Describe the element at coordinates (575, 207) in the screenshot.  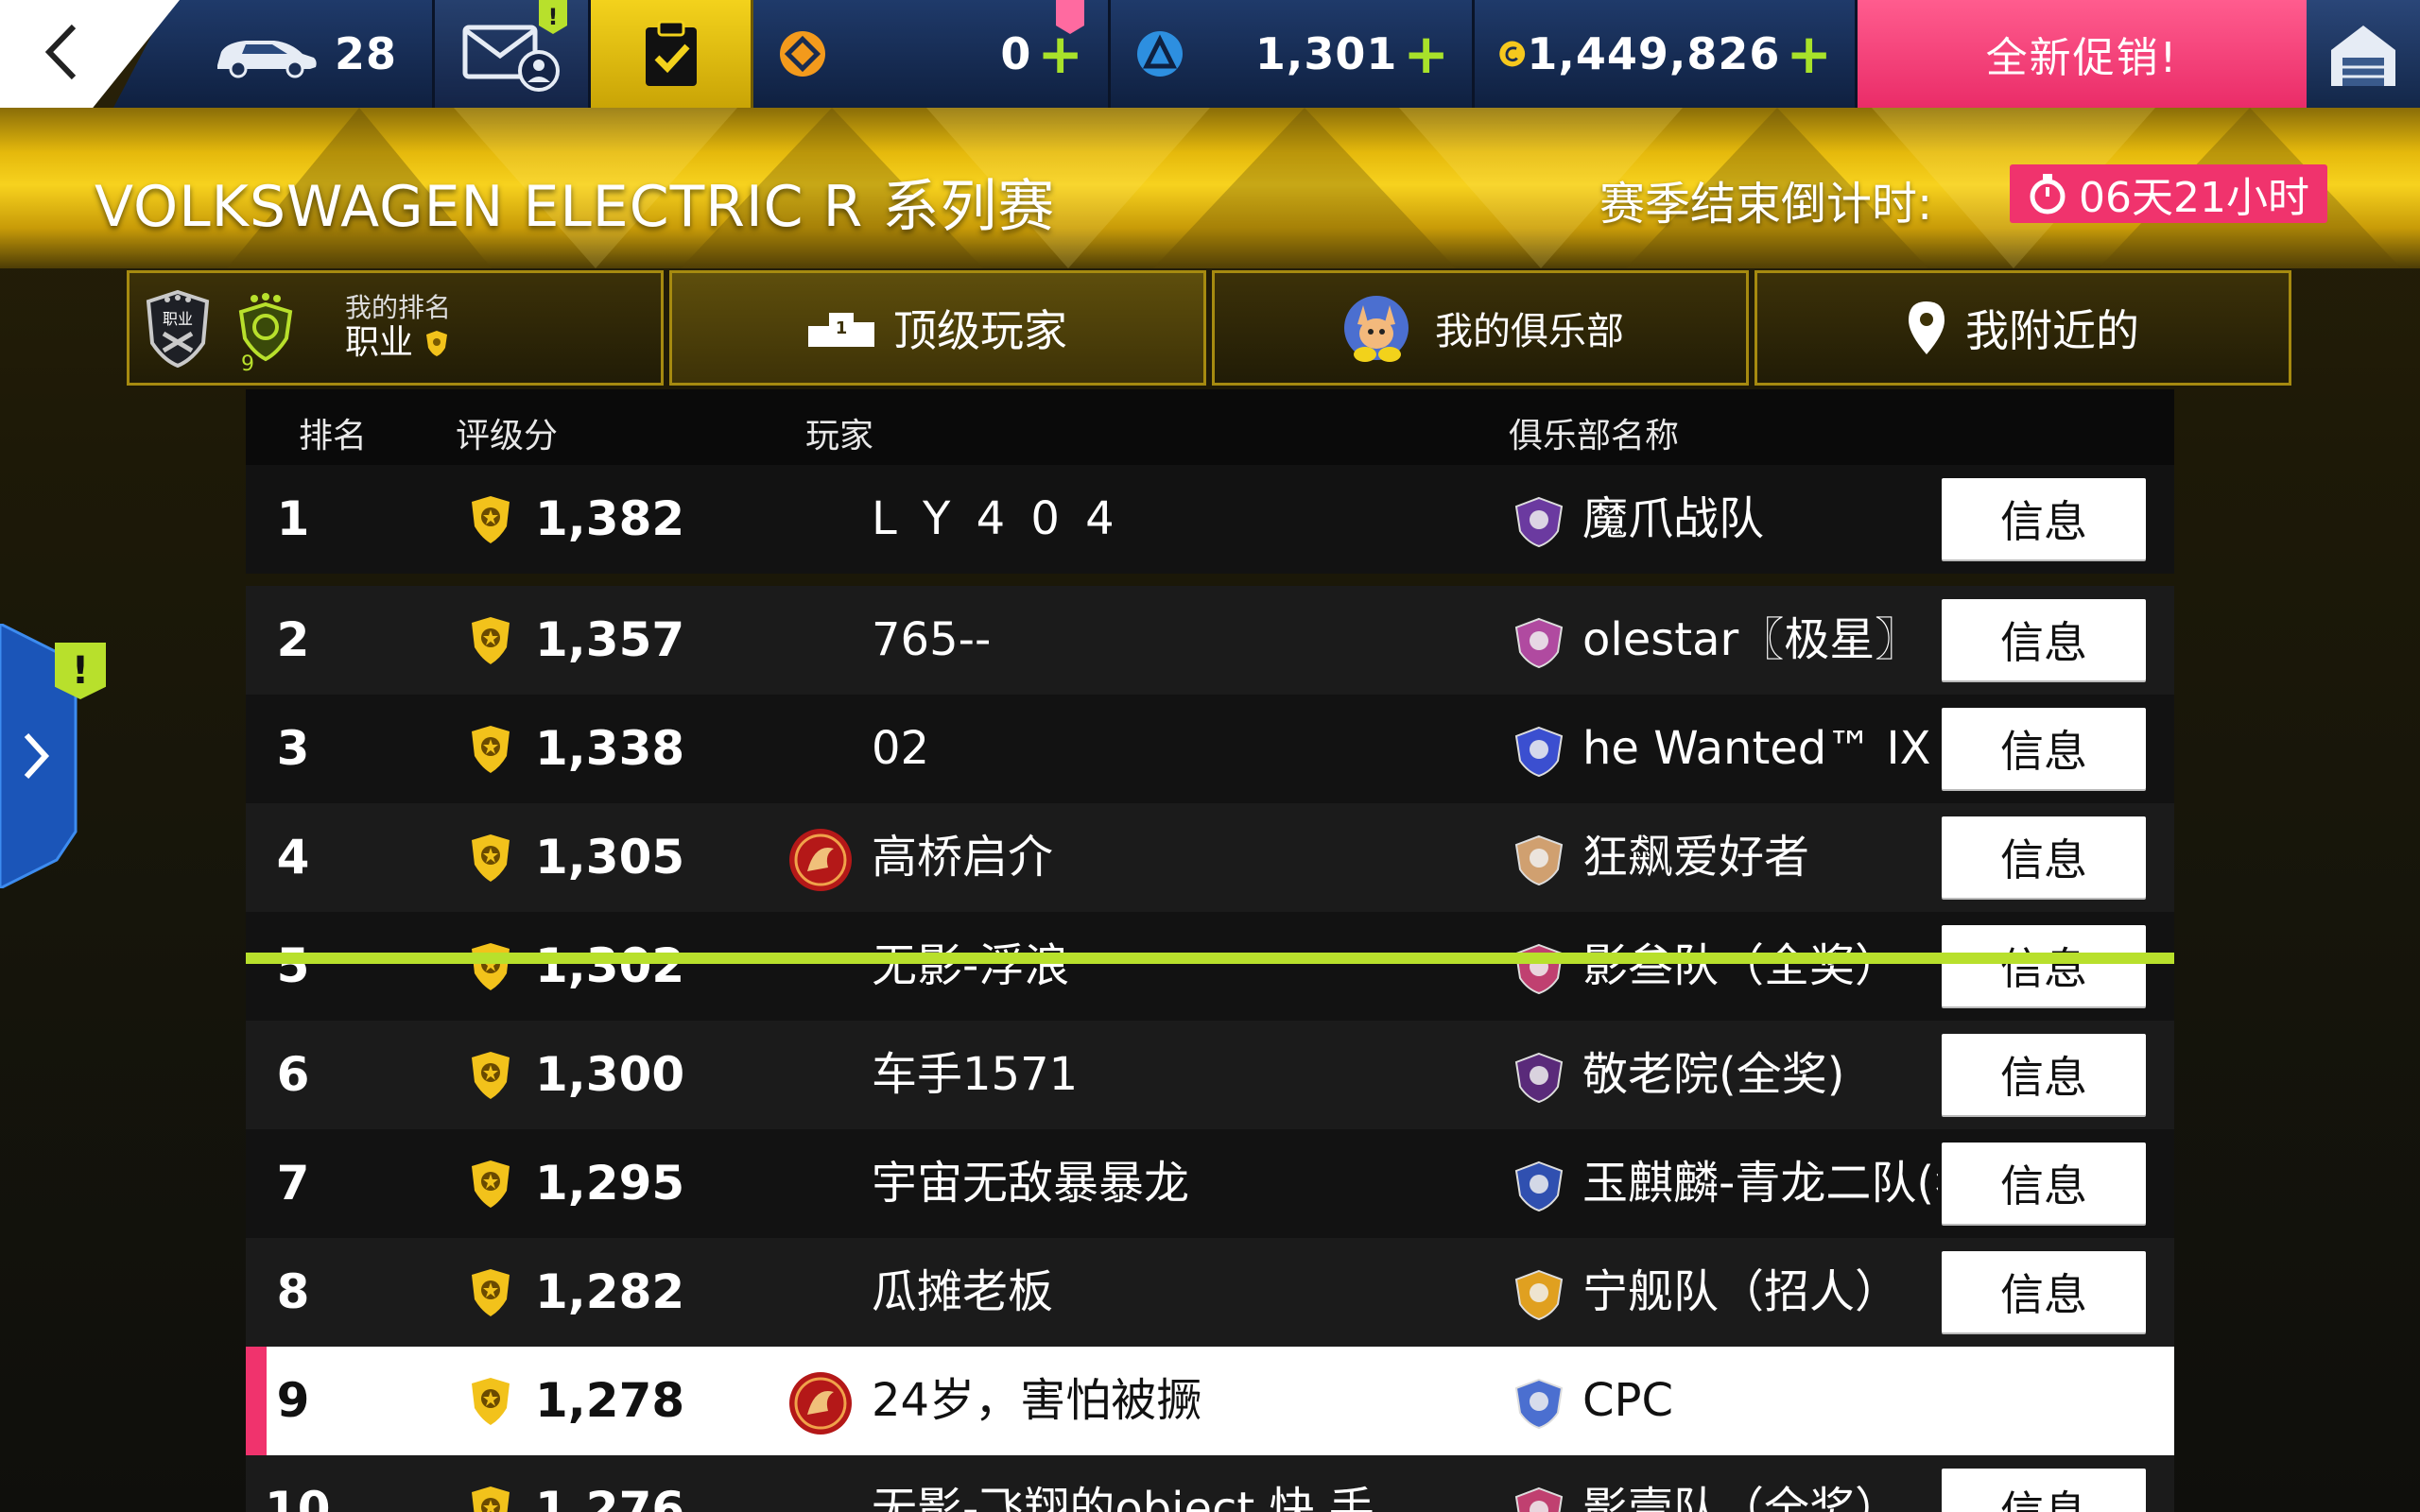
I see `series-title: VOLKSWAGEN ELECTRIC R 系列赛` at that location.